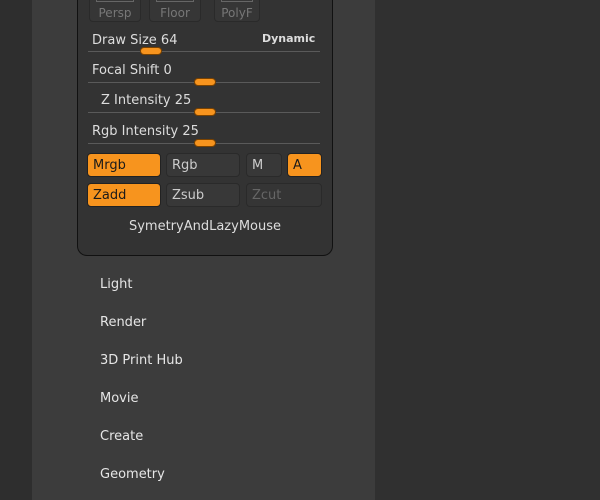 This screenshot has width=600, height=500. Describe the element at coordinates (141, 360) in the screenshot. I see `menu-3d-print-hub: 3D Print Hub` at that location.